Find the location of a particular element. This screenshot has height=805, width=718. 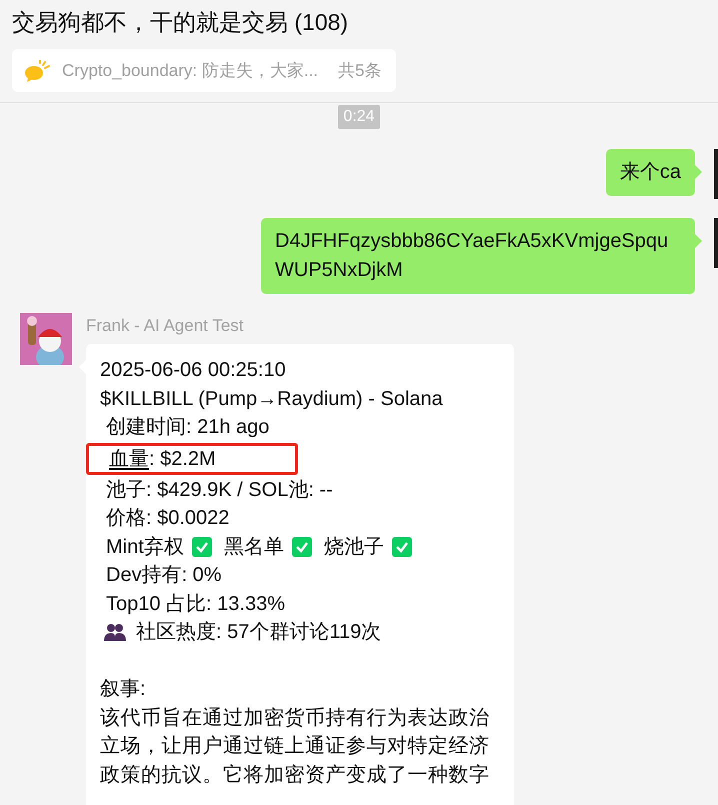

sender-name: Frank - AI Agent Test is located at coordinates (165, 326).